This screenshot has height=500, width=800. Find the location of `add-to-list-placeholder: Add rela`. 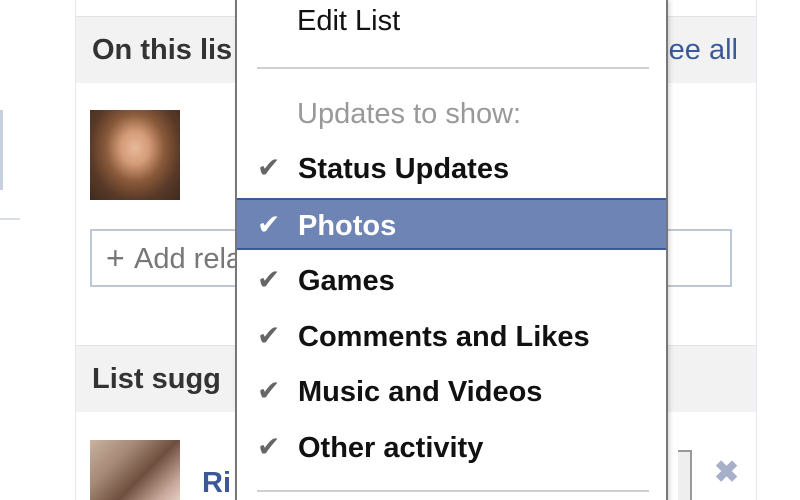

add-to-list-placeholder: Add rela is located at coordinates (188, 259).